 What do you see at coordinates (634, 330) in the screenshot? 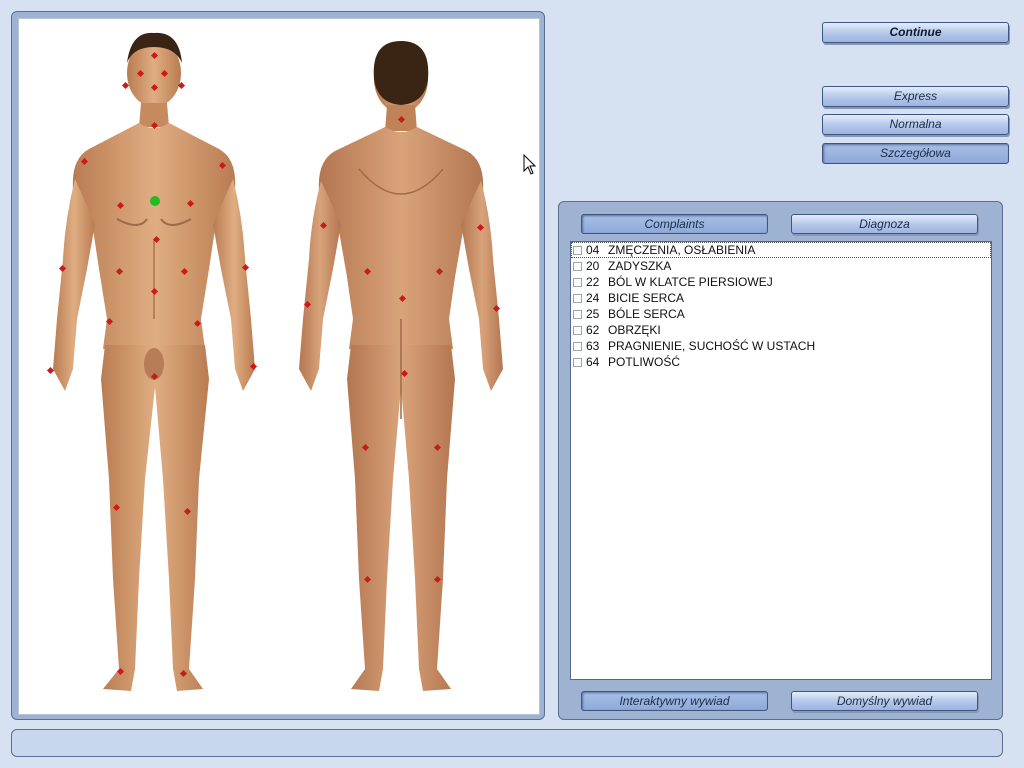
I see `complaint-label: OBRZĘKI` at bounding box center [634, 330].